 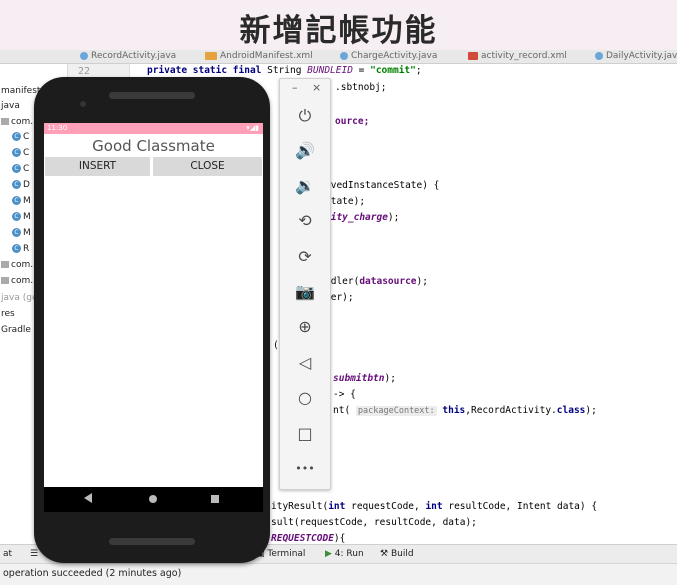 What do you see at coordinates (153, 128) in the screenshot?
I see `android-status-bar: 11:30 ▾◢▮` at bounding box center [153, 128].